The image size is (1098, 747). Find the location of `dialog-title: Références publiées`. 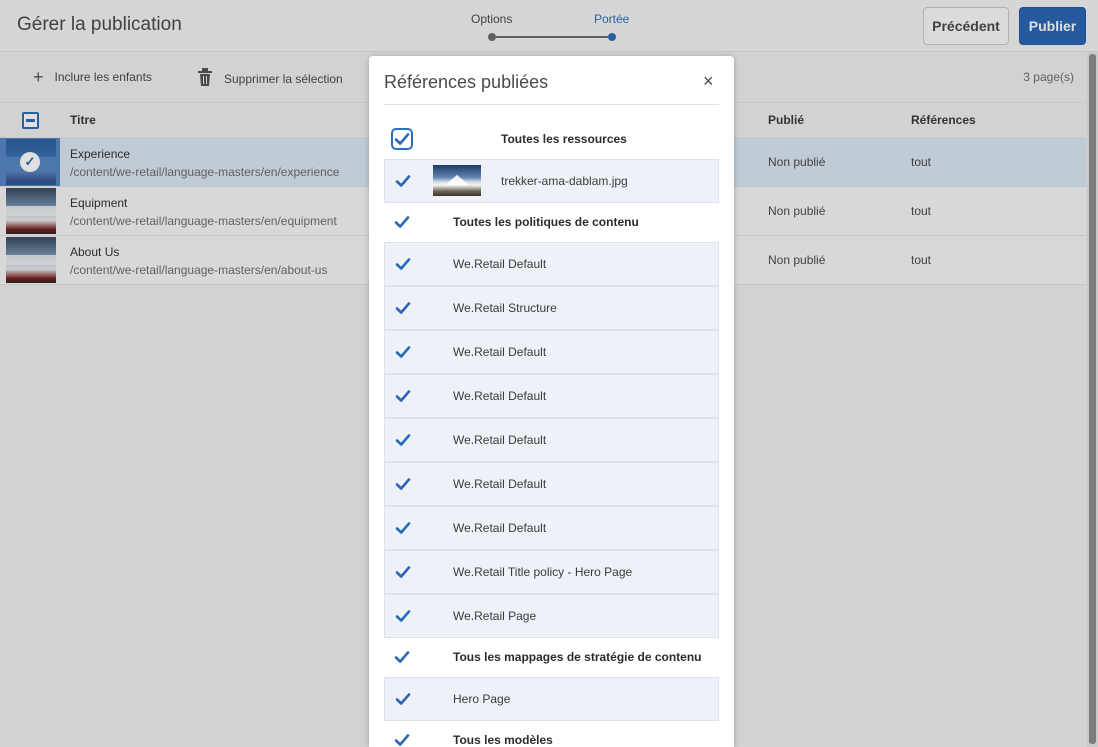

dialog-title: Références publiées is located at coordinates (466, 82).